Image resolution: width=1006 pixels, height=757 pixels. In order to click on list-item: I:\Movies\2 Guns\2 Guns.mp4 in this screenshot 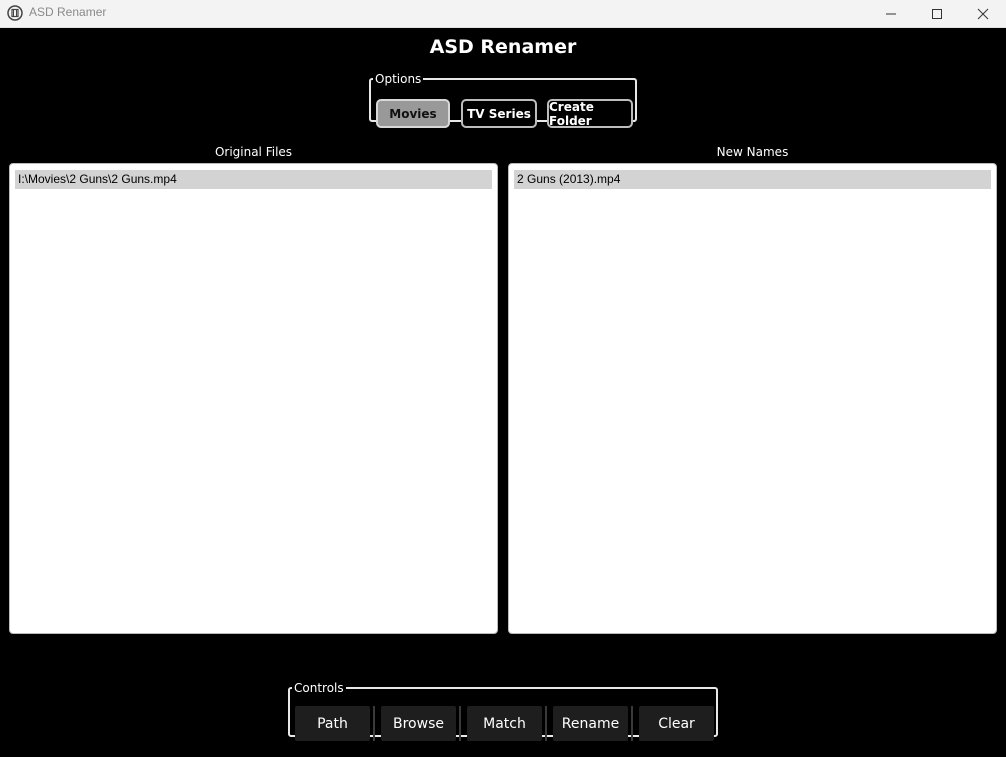, I will do `click(253, 179)`.